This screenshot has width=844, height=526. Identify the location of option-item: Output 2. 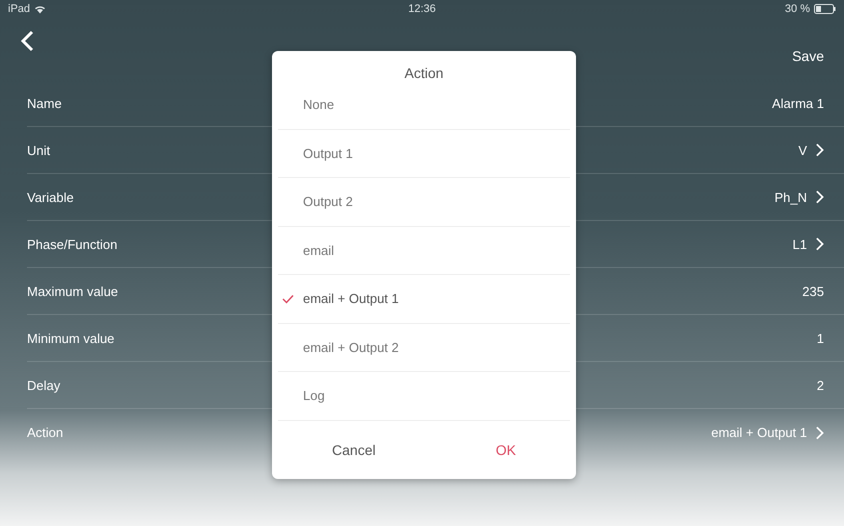
(424, 202).